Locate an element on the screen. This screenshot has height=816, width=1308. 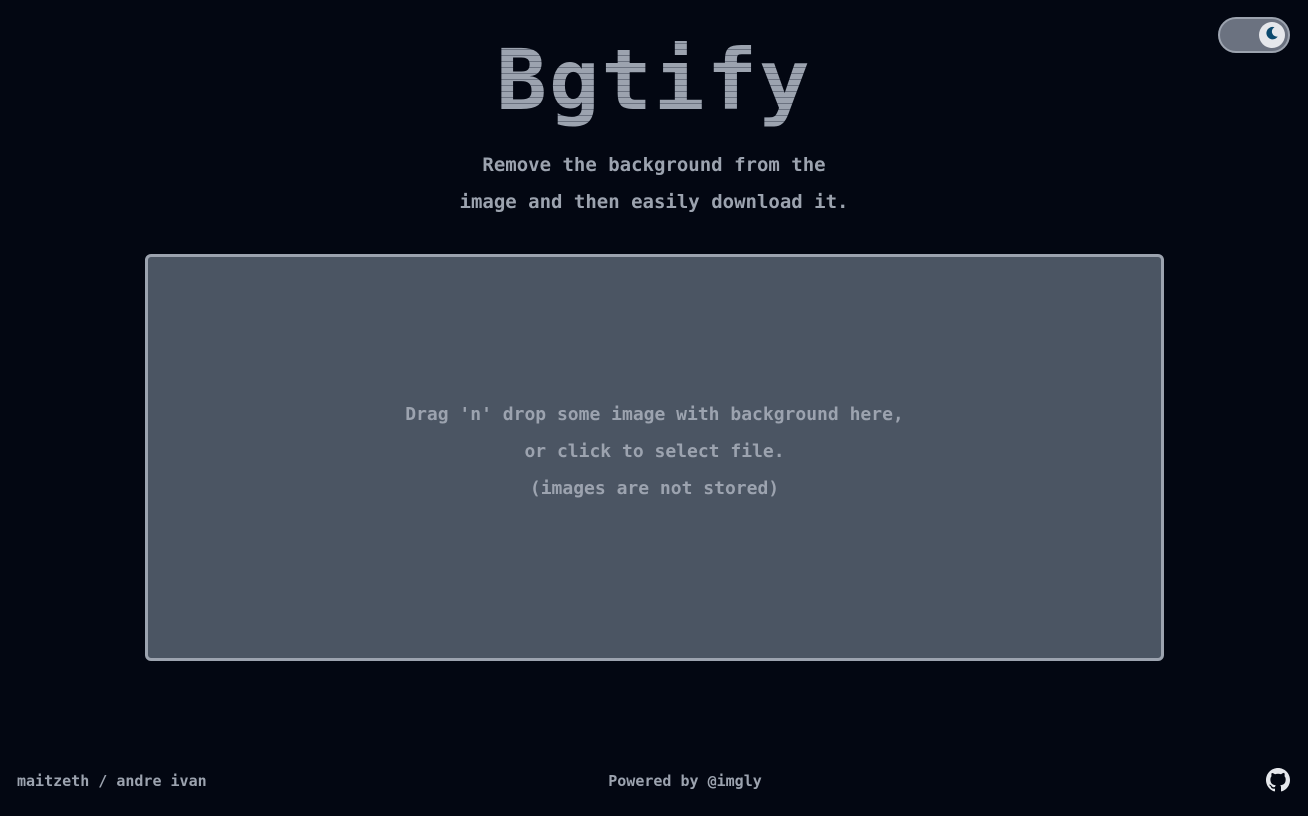
powered-by-link: Powered by @imgly is located at coordinates (685, 781).